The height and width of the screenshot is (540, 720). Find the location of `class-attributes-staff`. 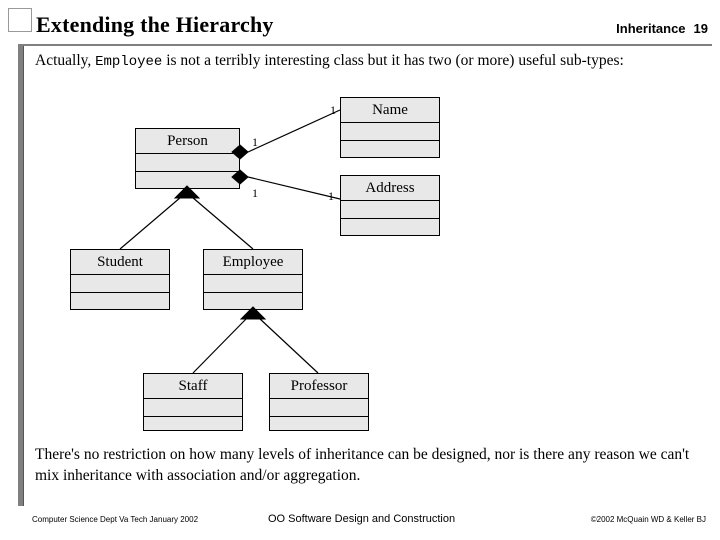

class-attributes-staff is located at coordinates (193, 408).